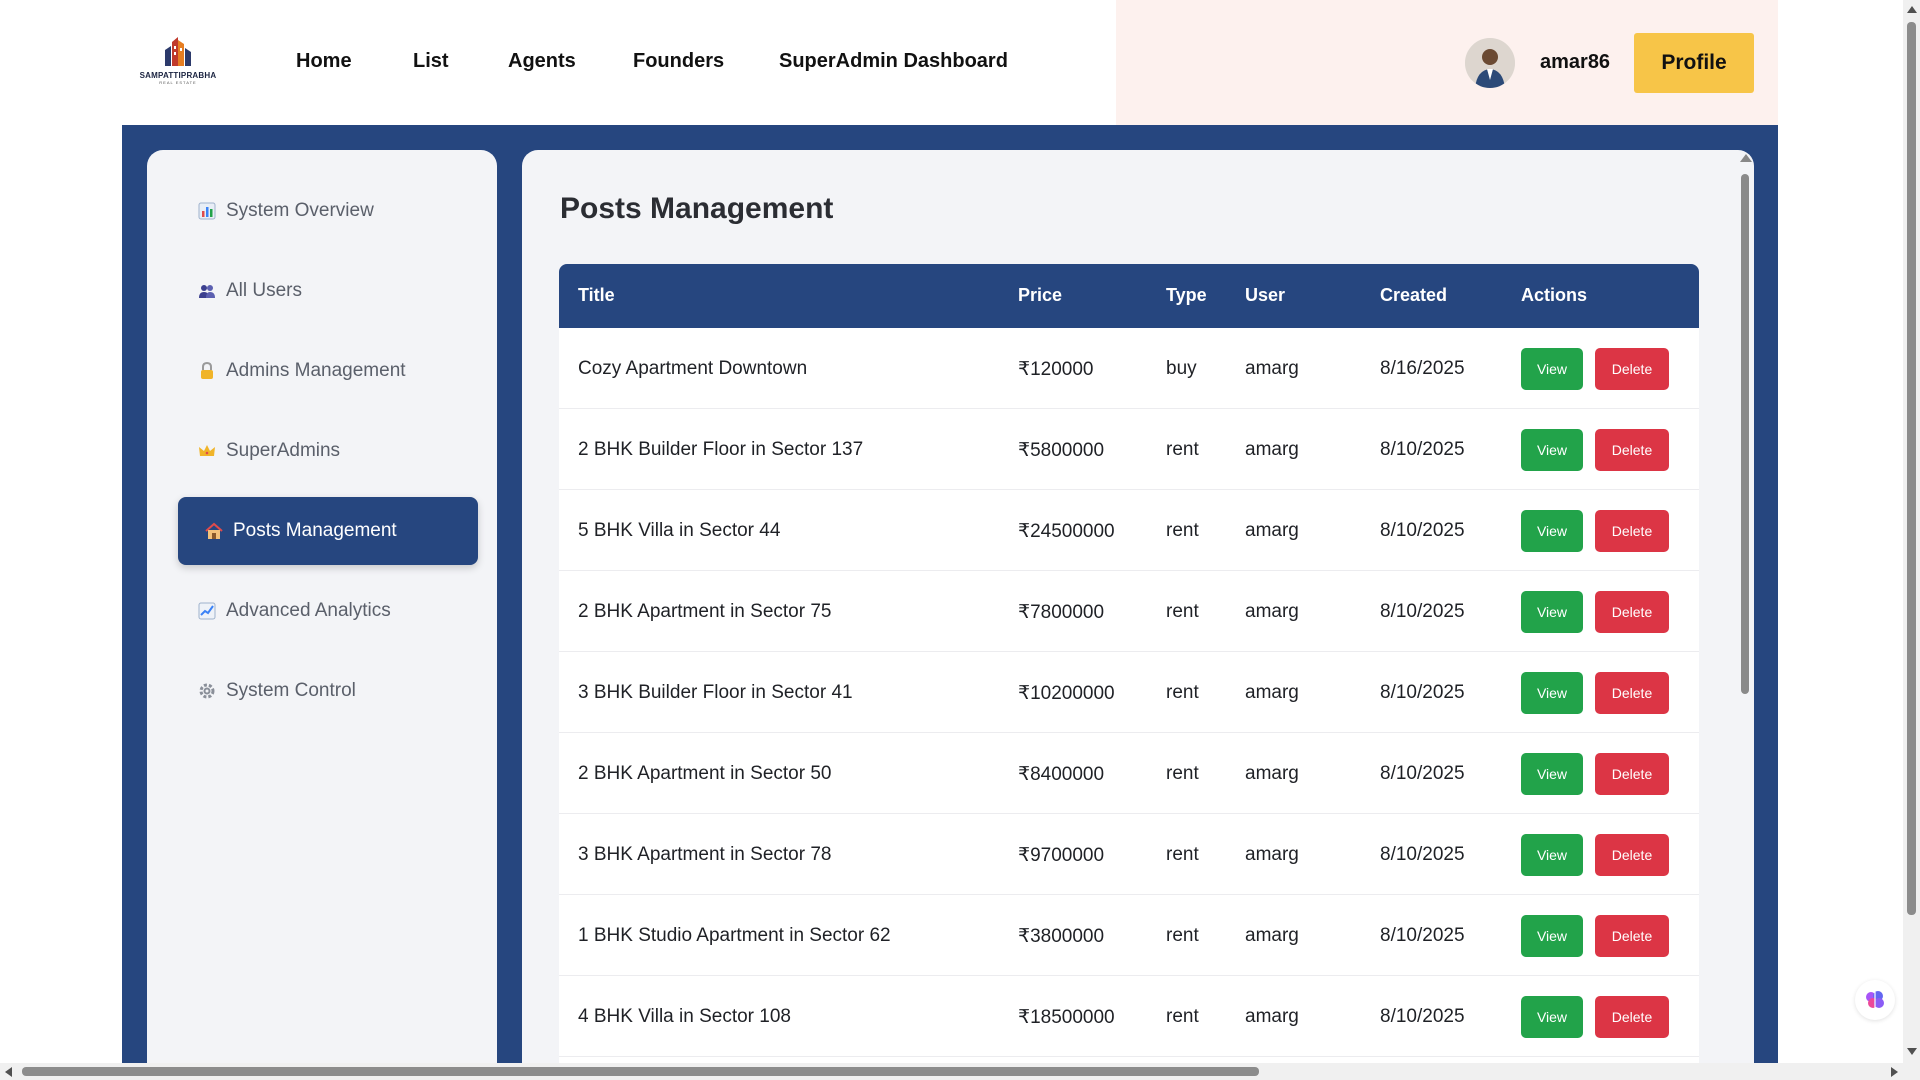 Image resolution: width=1920 pixels, height=1080 pixels. I want to click on assistant-brain-icon, so click(1875, 1000).